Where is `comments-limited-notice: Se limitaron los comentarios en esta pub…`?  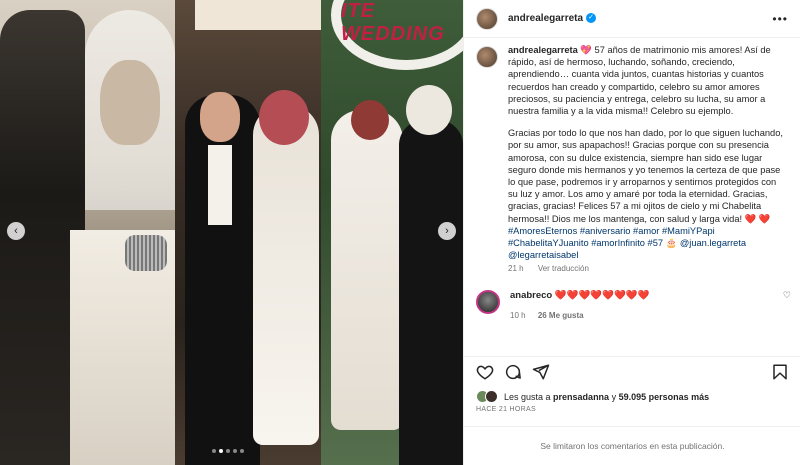
comments-limited-notice: Se limitaron los comentarios en esta pub… is located at coordinates (632, 445).